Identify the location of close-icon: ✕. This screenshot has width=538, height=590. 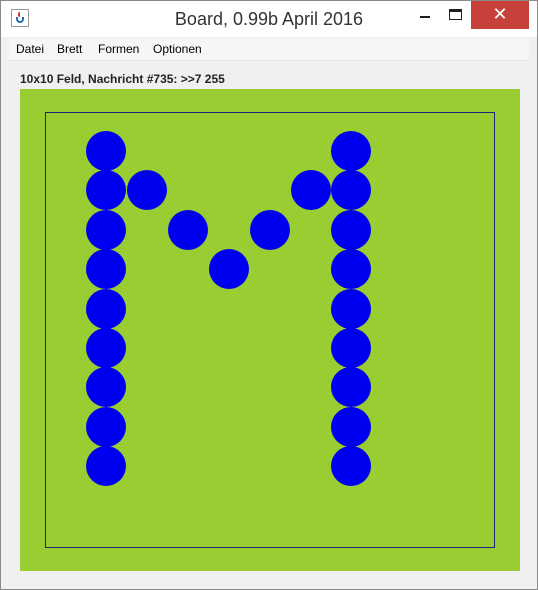
(500, 14).